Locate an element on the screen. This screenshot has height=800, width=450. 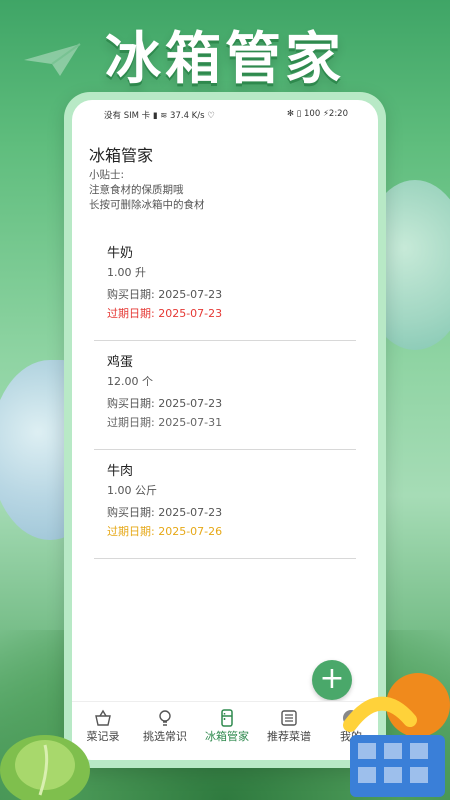
food-quantity: 1.00 公斤 is located at coordinates (132, 490).